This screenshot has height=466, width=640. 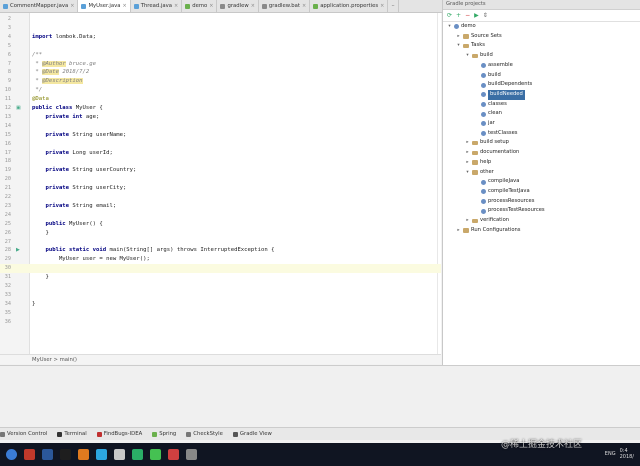 What do you see at coordinates (492, 153) in the screenshot?
I see `gradle-tree-node: ▸ documentation` at bounding box center [492, 153].